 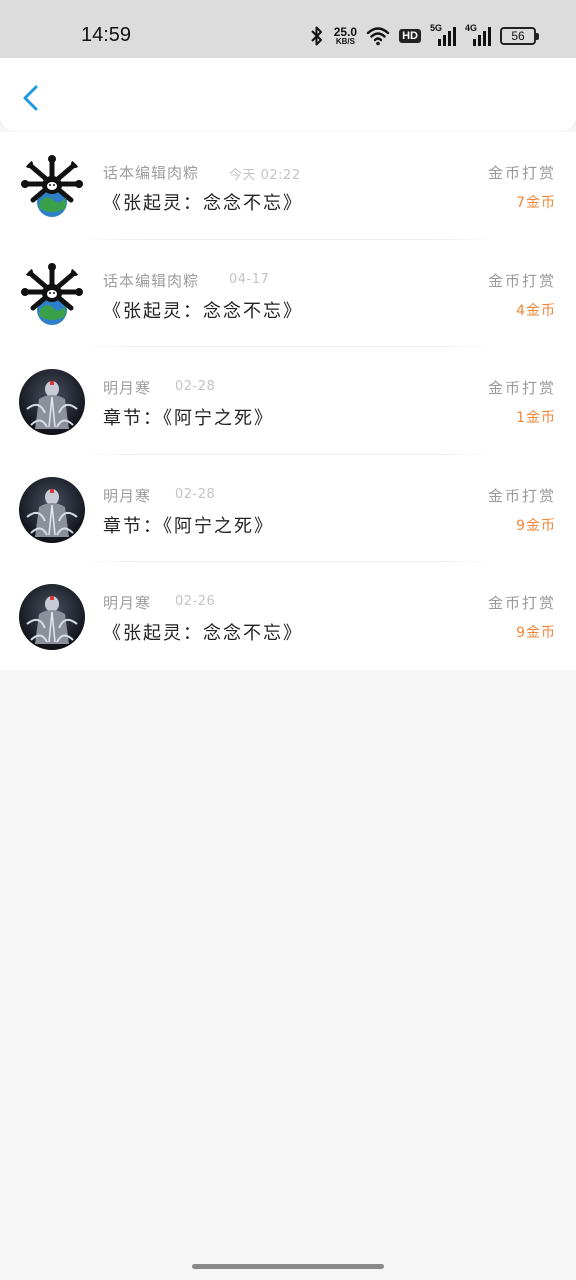 I want to click on status-icons: 25.0 KB/S HD 5G 4G 56, so click(x=424, y=35).